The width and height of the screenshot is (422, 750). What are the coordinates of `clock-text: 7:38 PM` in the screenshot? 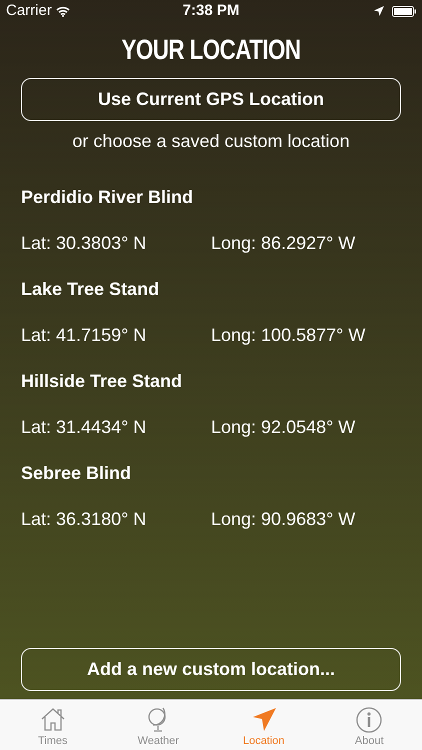 It's located at (211, 10).